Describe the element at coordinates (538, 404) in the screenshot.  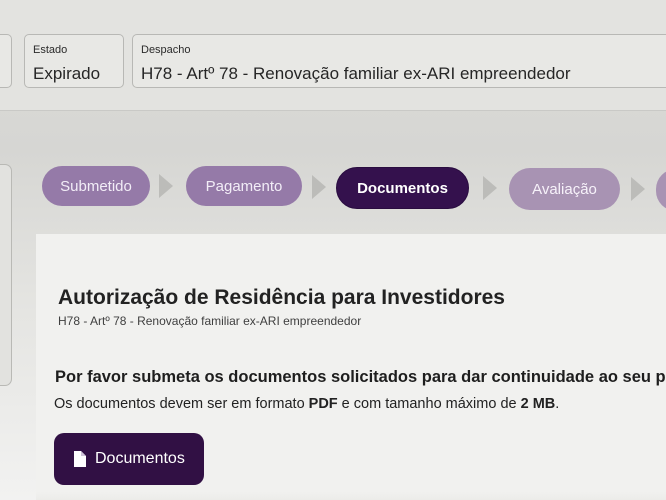
I see `maximum-file-size: 2 MB` at that location.